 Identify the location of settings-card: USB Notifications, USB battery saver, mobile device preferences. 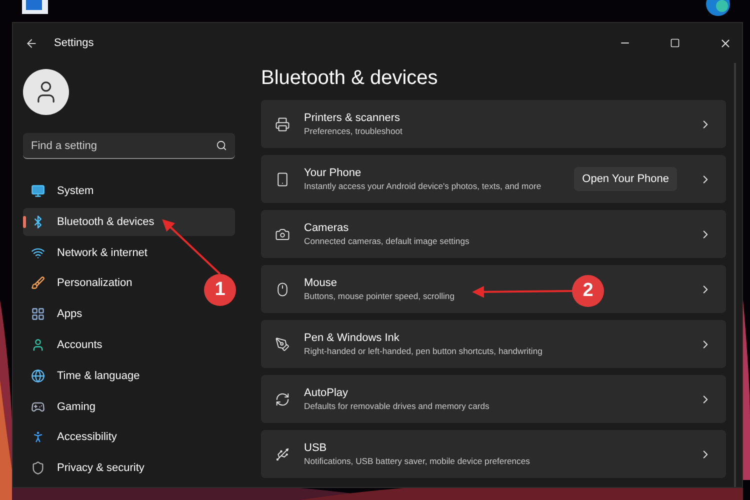
(493, 454).